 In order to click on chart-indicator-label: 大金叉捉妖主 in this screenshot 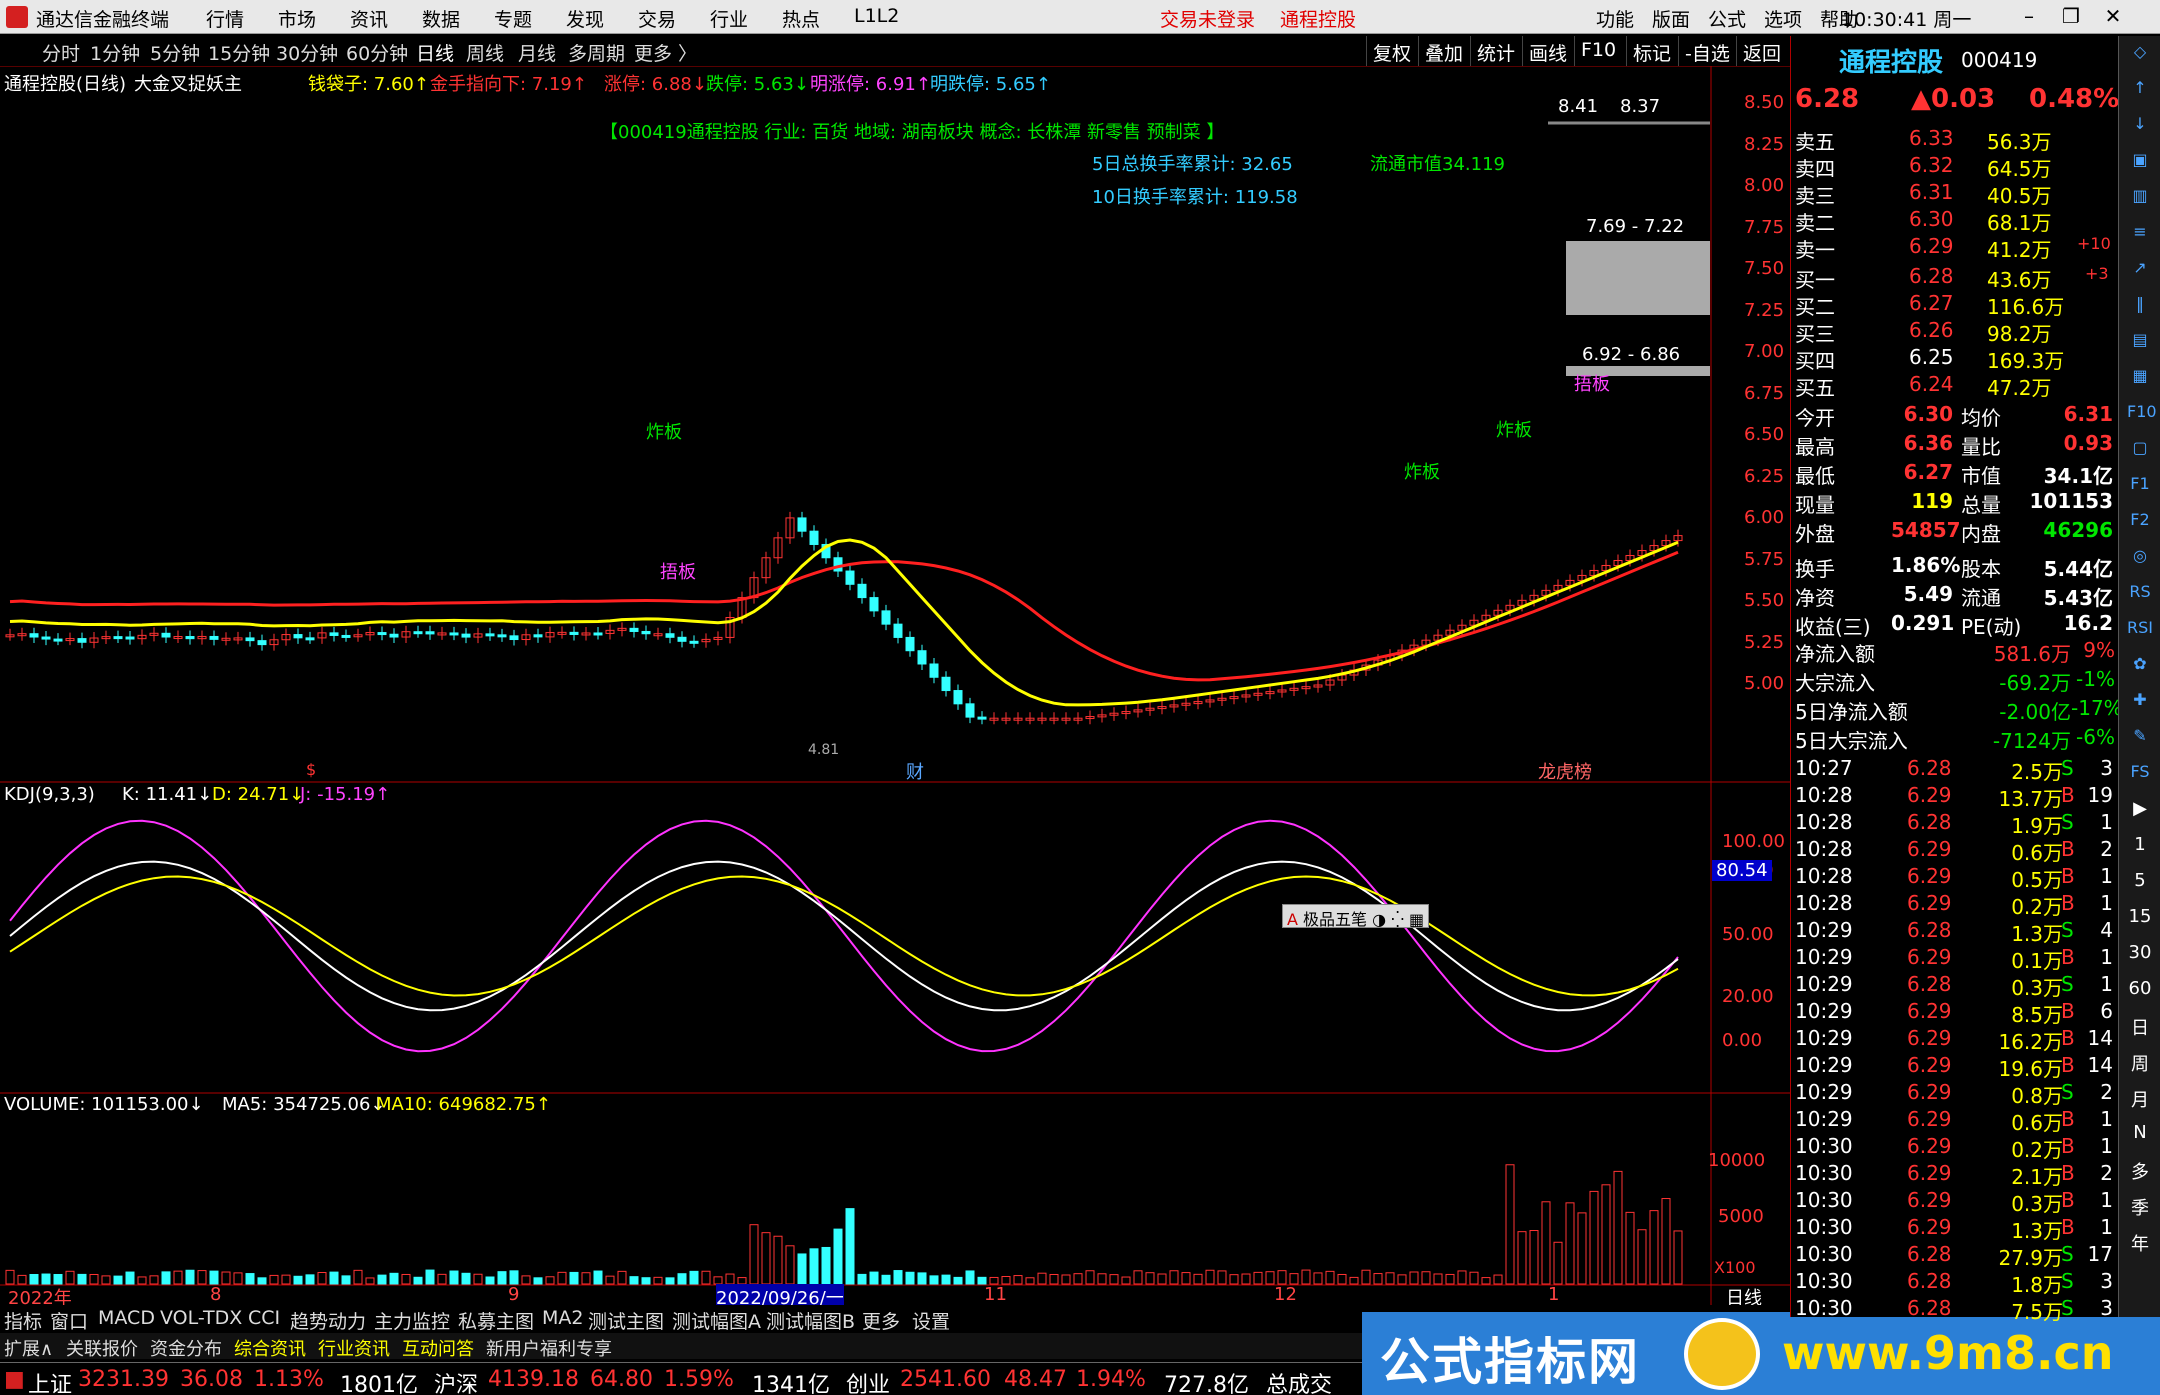, I will do `click(188, 83)`.